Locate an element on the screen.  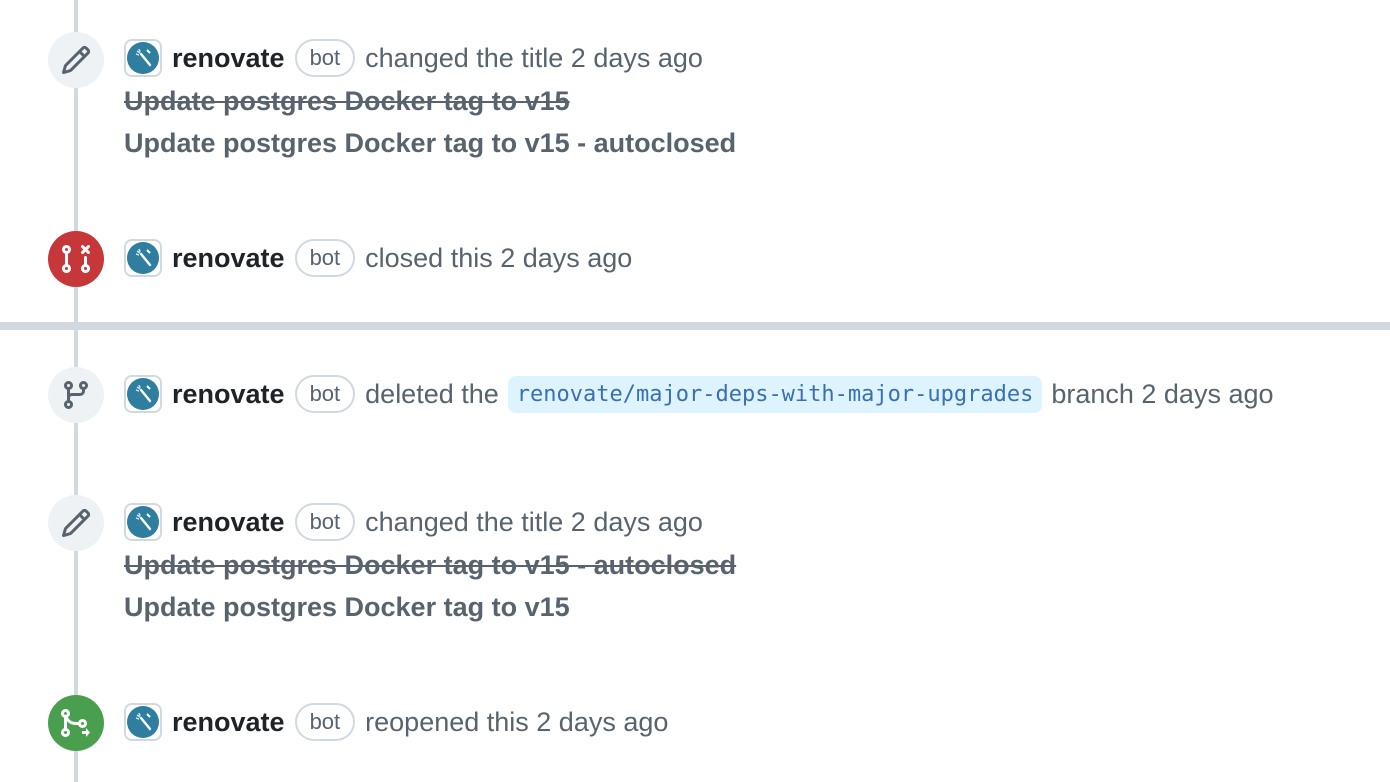
timeline-event-header: renovate bot reopened this 2 days ago is located at coordinates (396, 722).